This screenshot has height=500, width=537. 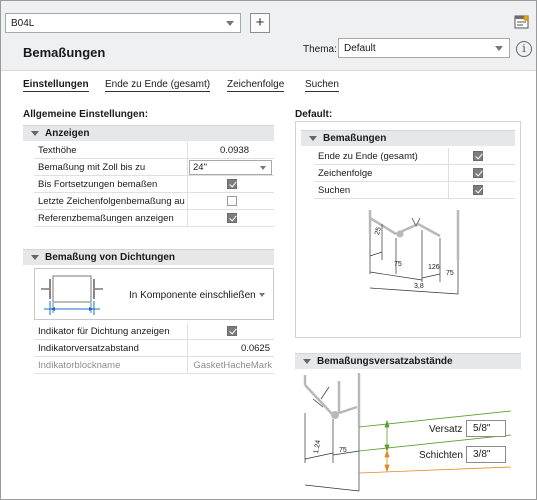 I want to click on row-label: Referenzbemaßungen anzeigen, so click(x=106, y=218).